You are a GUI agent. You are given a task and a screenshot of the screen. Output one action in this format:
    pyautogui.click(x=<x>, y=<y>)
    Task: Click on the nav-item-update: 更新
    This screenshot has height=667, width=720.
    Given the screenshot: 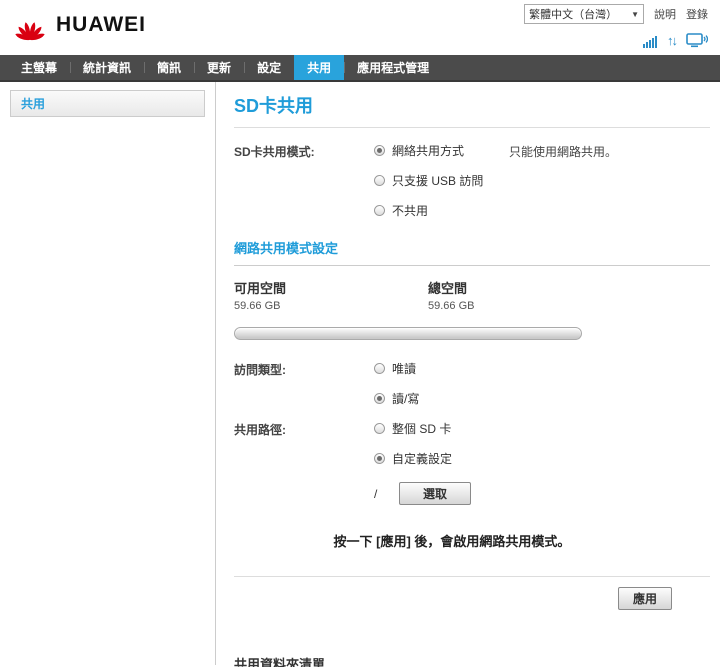 What is the action you would take?
    pyautogui.click(x=219, y=67)
    